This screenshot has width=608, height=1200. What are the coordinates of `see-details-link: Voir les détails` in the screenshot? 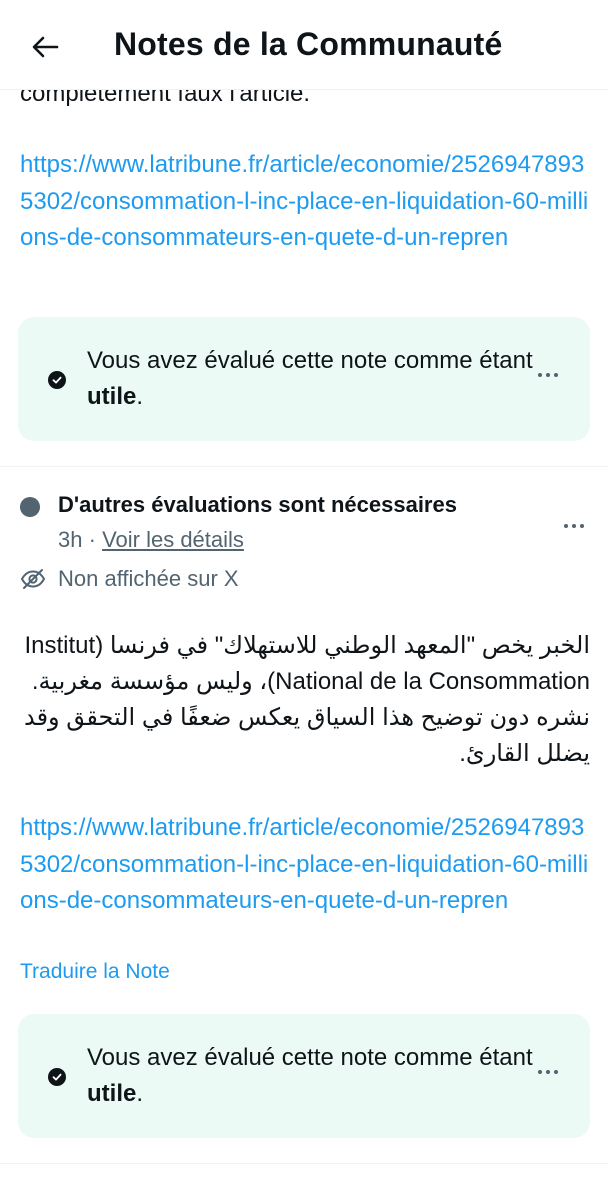 It's located at (173, 539).